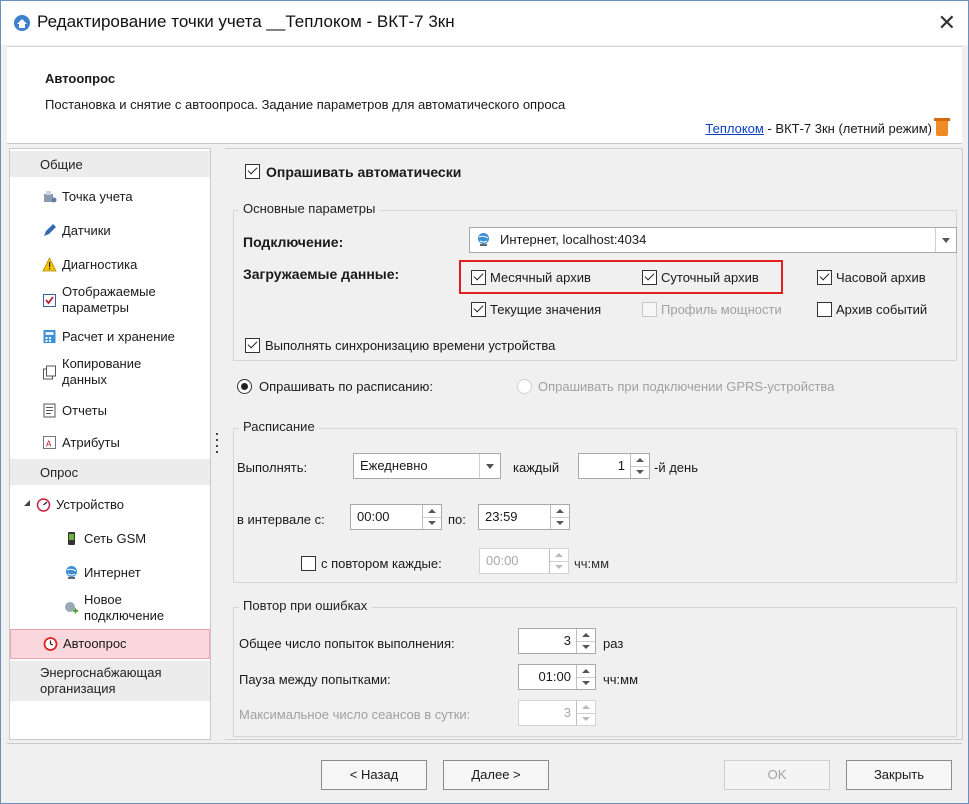 This screenshot has width=969, height=804. Describe the element at coordinates (281, 519) in the screenshot. I see `interval-from-label: в интервале с:` at that location.